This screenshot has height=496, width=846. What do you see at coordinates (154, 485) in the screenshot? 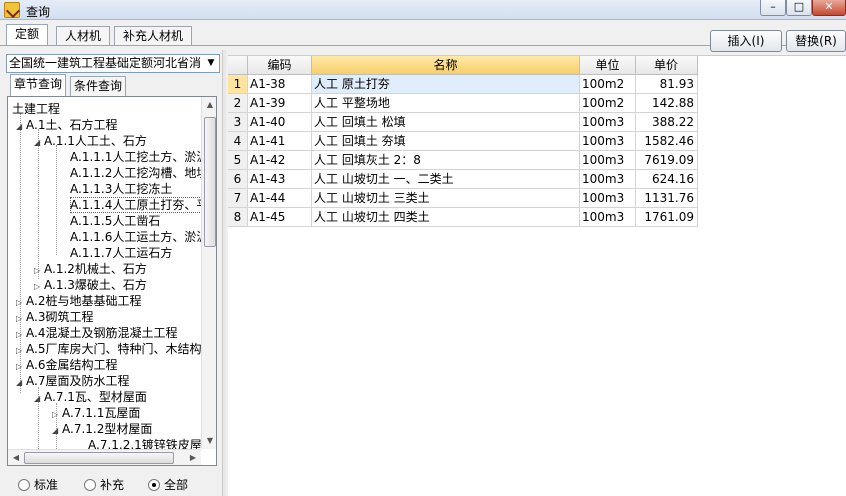
I see `radio-on-icon` at bounding box center [154, 485].